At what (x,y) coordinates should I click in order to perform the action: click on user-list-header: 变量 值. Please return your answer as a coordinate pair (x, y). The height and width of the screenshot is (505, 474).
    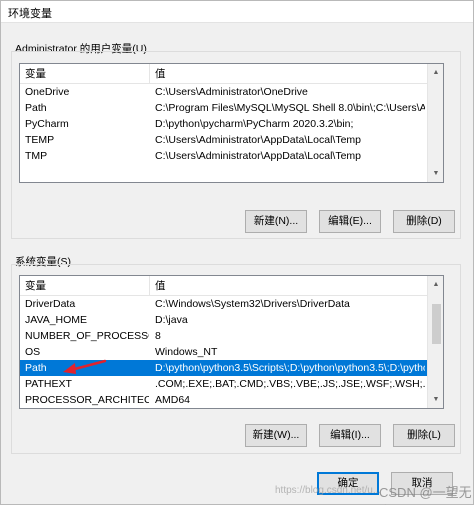
    Looking at the image, I should click on (224, 74).